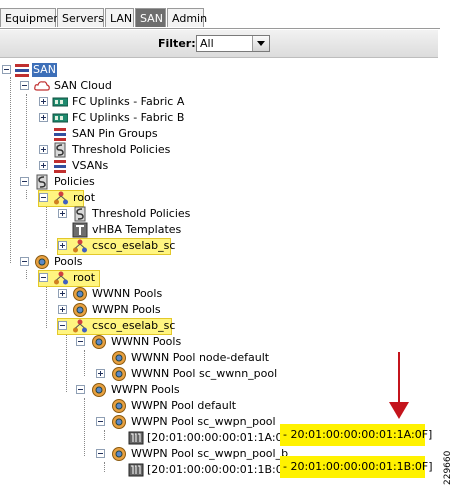  What do you see at coordinates (137, 229) in the screenshot?
I see `tree-node-label: vHBA Templates` at bounding box center [137, 229].